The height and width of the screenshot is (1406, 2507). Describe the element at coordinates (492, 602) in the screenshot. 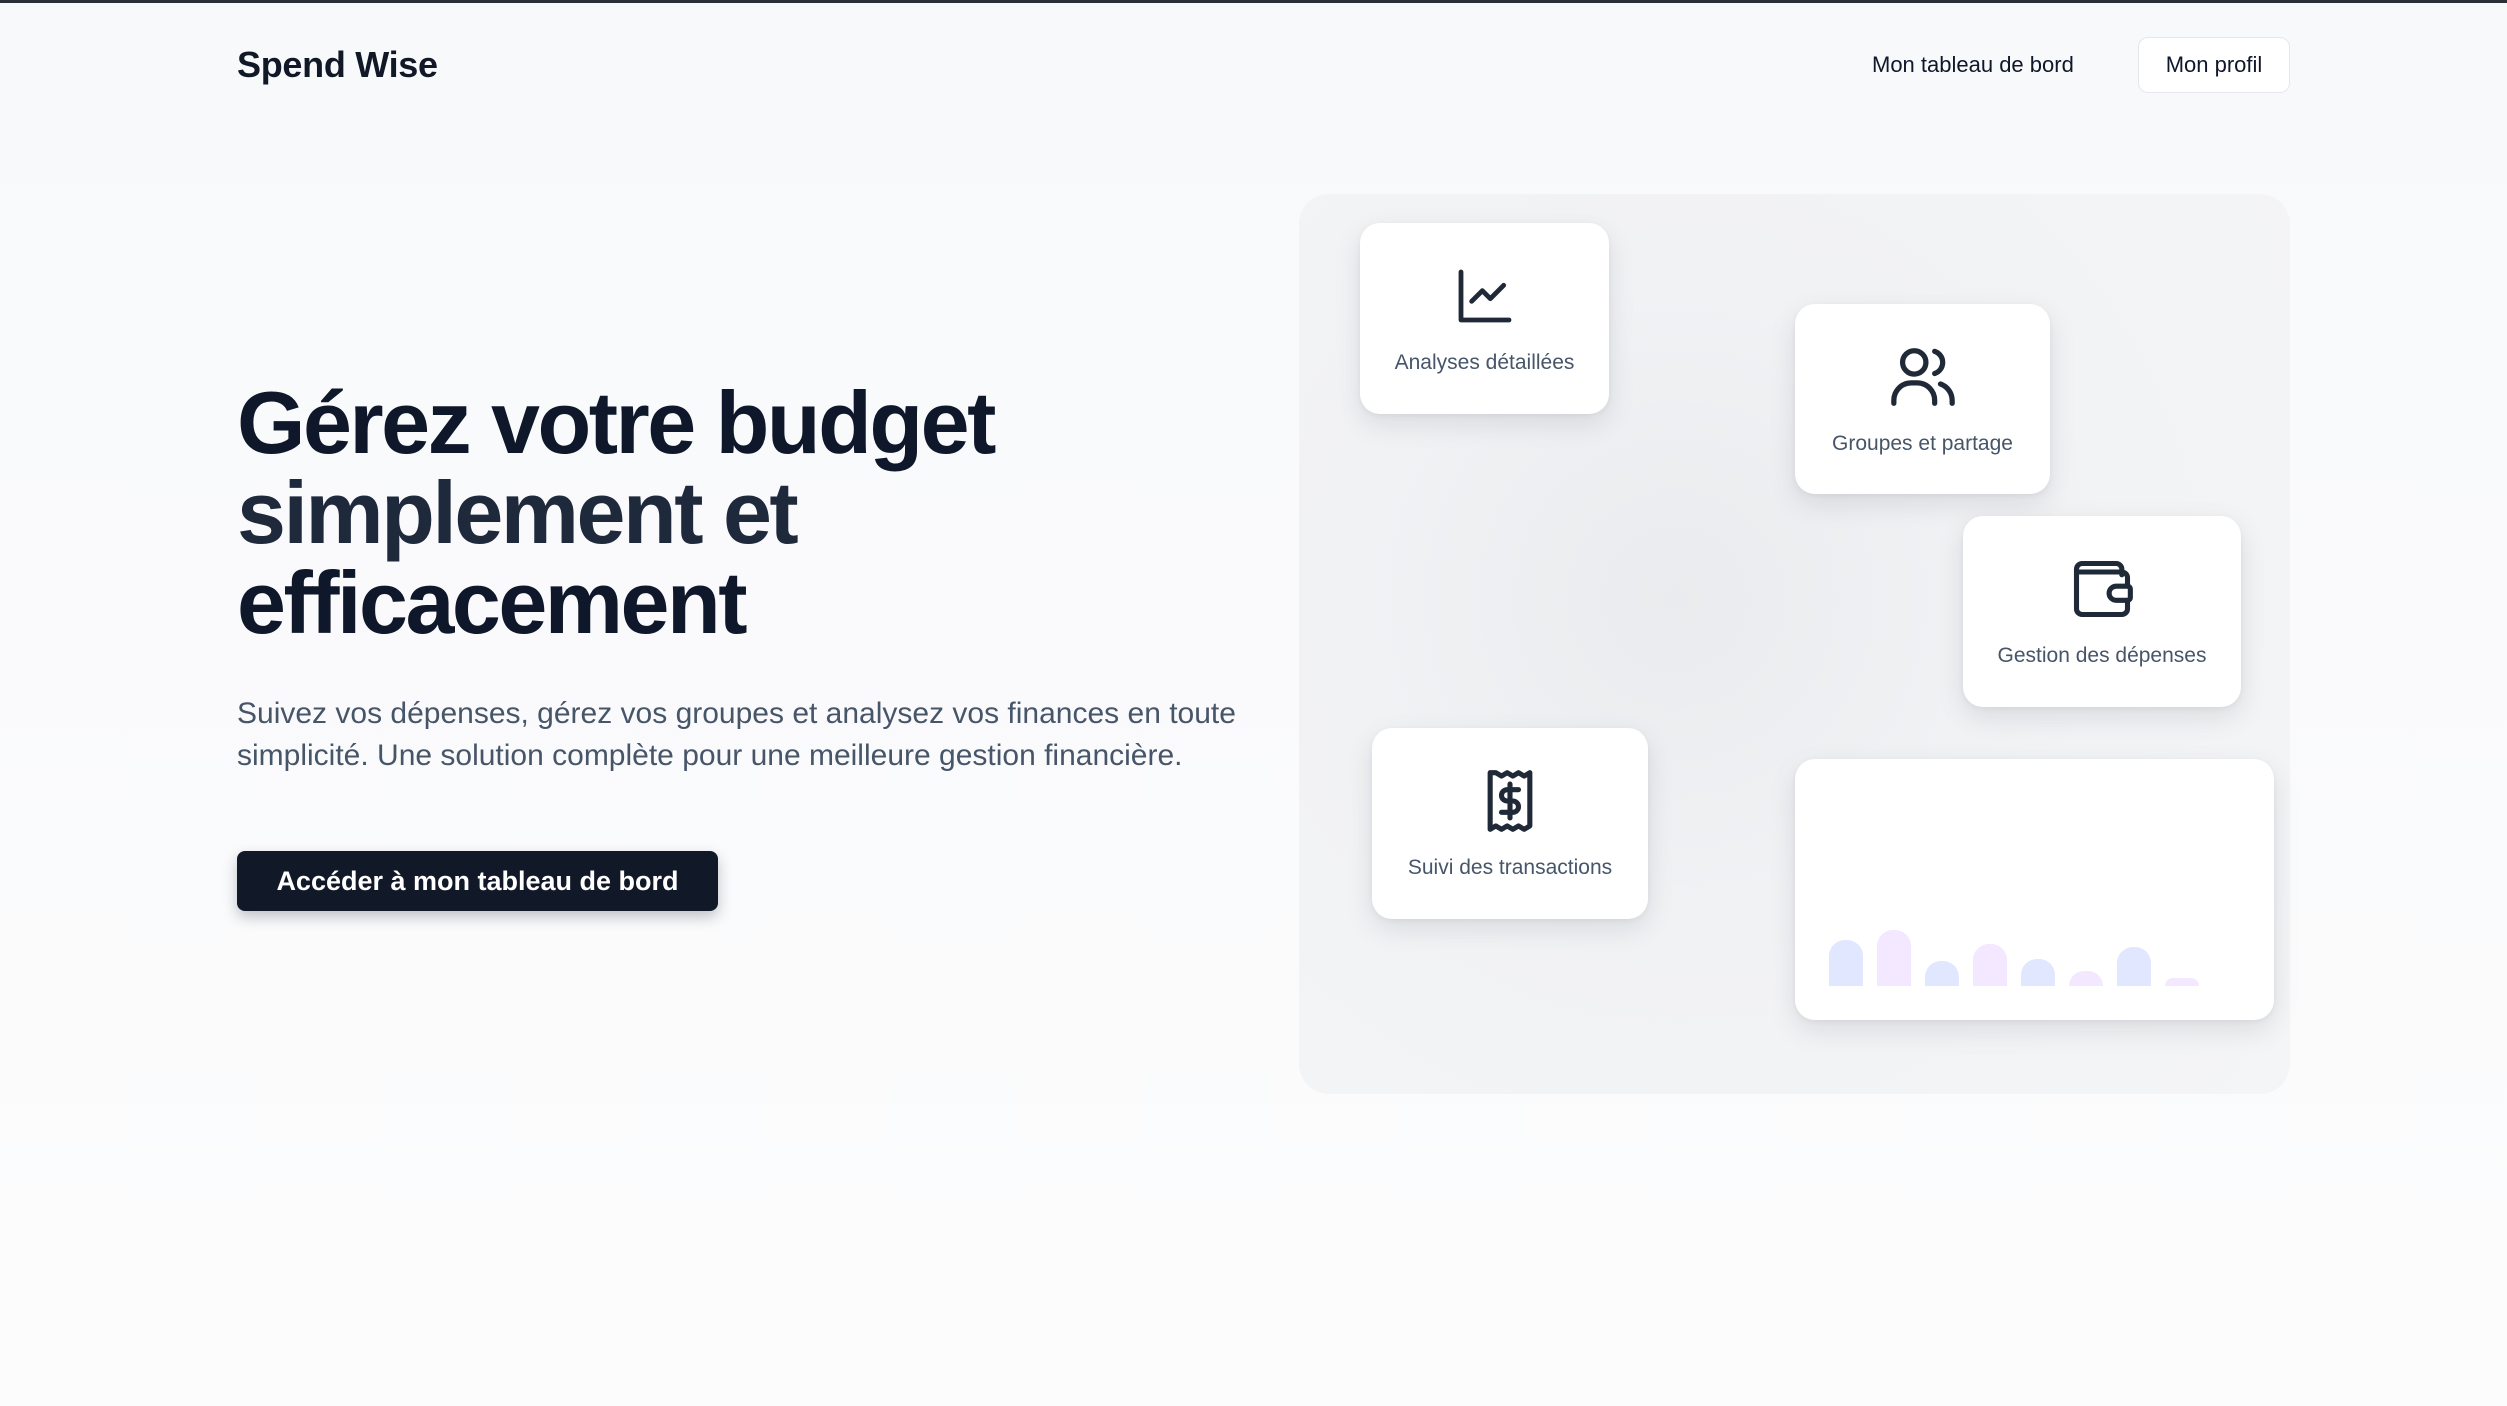

I see `hero-title-line-3: efficacement` at that location.